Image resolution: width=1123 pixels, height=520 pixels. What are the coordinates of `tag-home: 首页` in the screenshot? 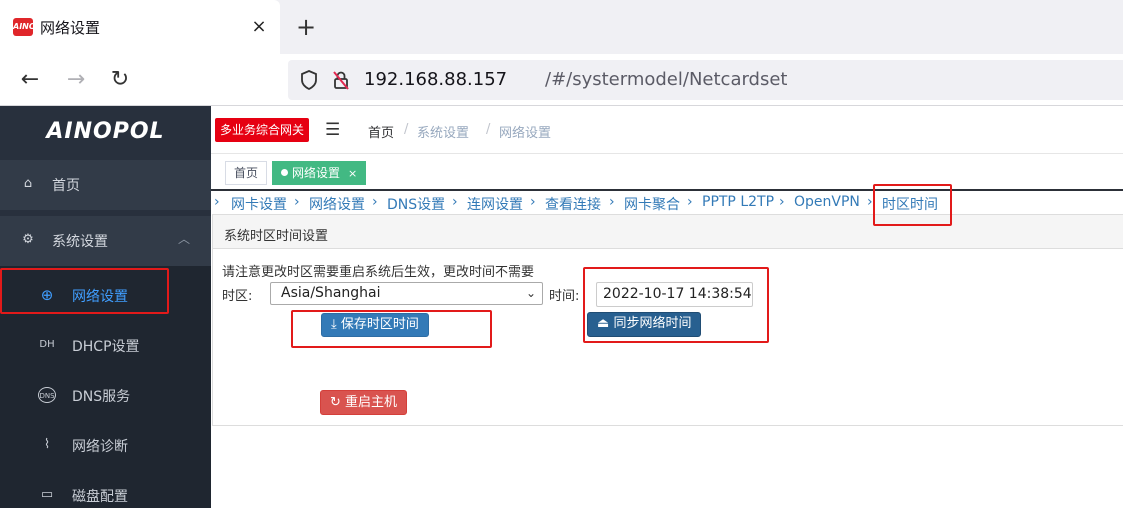 It's located at (246, 173).